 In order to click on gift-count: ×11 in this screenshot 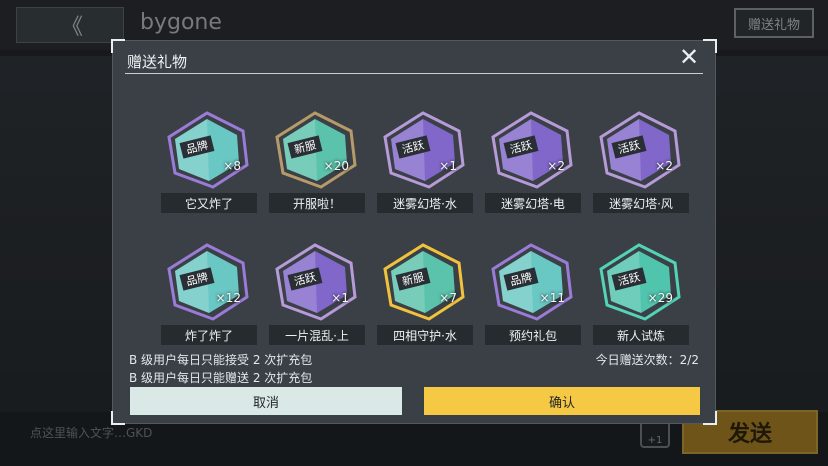, I will do `click(552, 298)`.